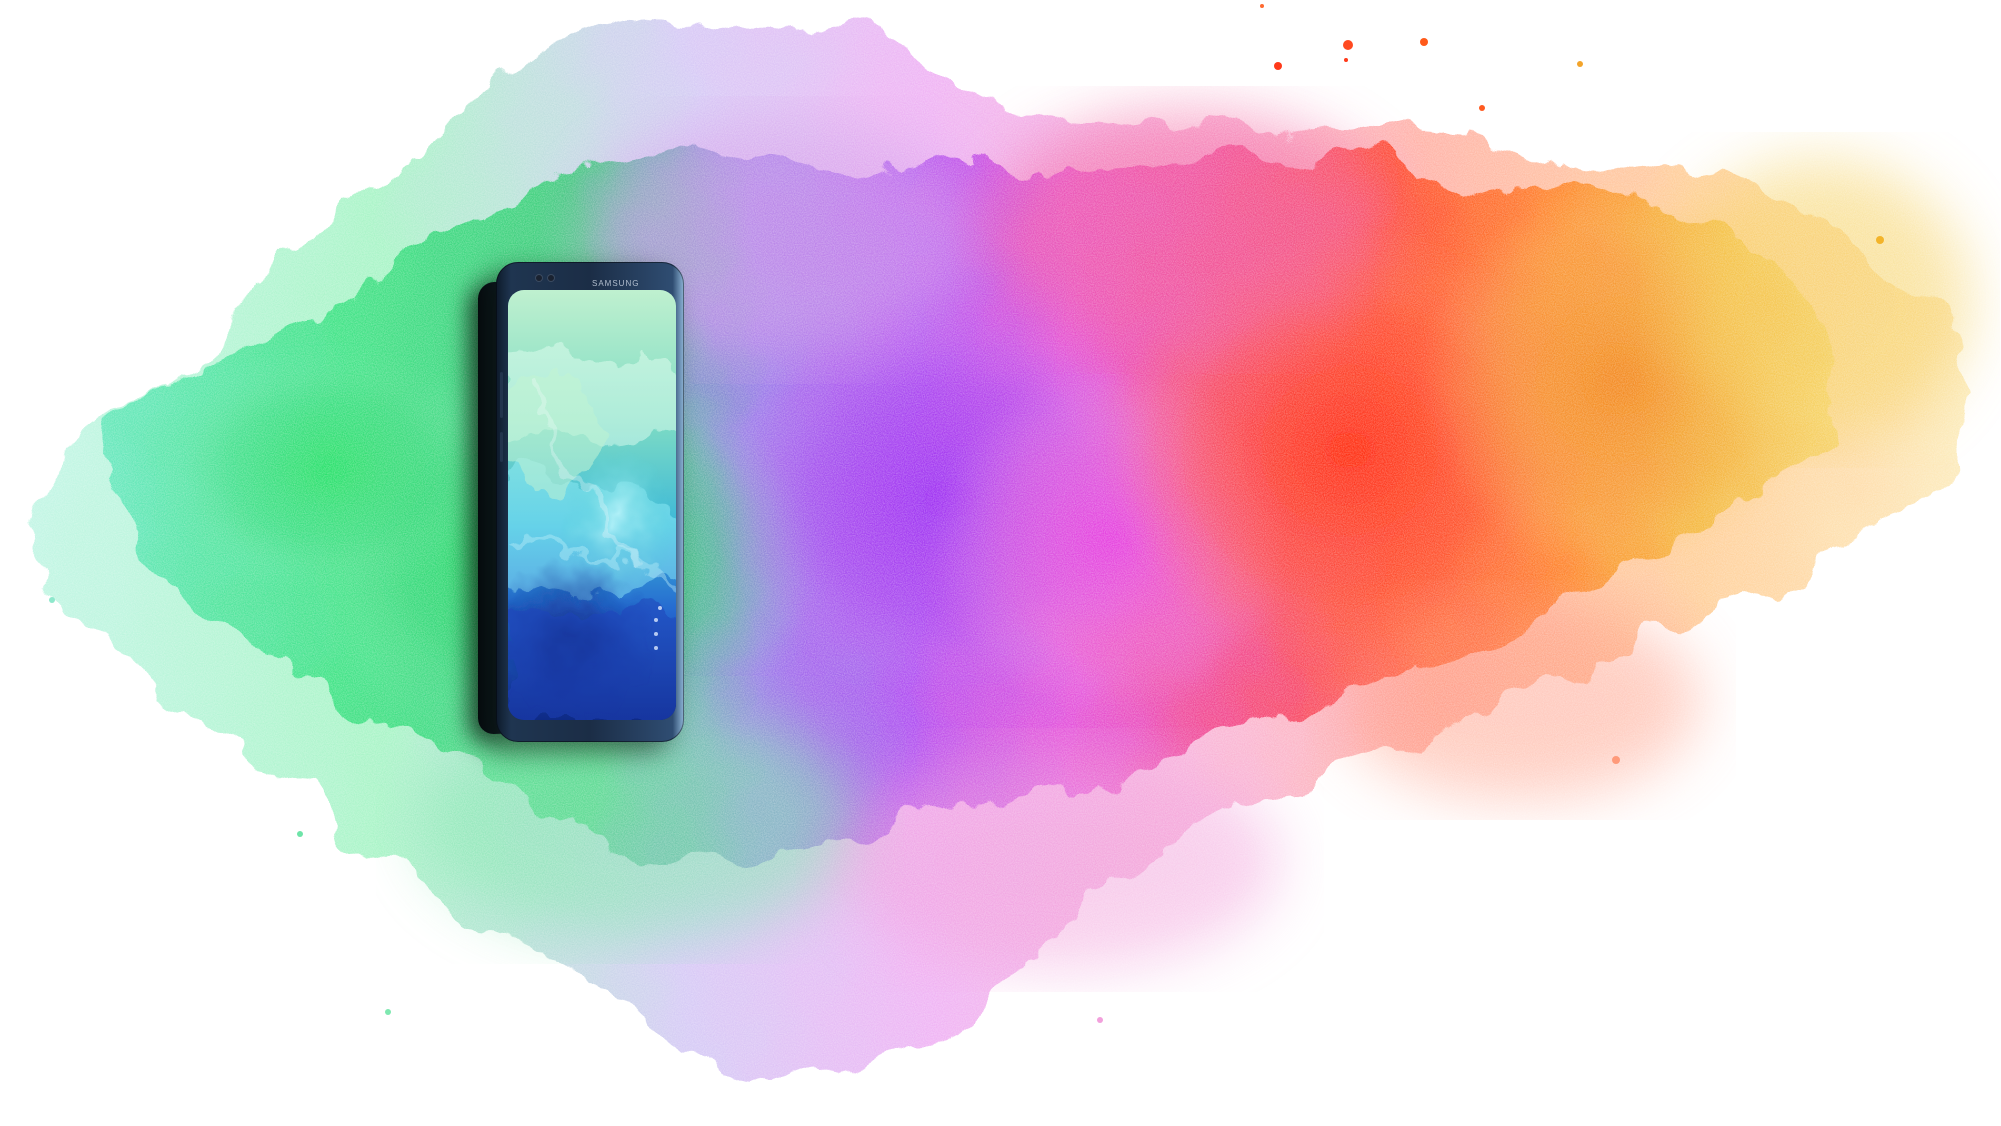  What do you see at coordinates (616, 283) in the screenshot?
I see `phone-brand-label: SAMSUNG` at bounding box center [616, 283].